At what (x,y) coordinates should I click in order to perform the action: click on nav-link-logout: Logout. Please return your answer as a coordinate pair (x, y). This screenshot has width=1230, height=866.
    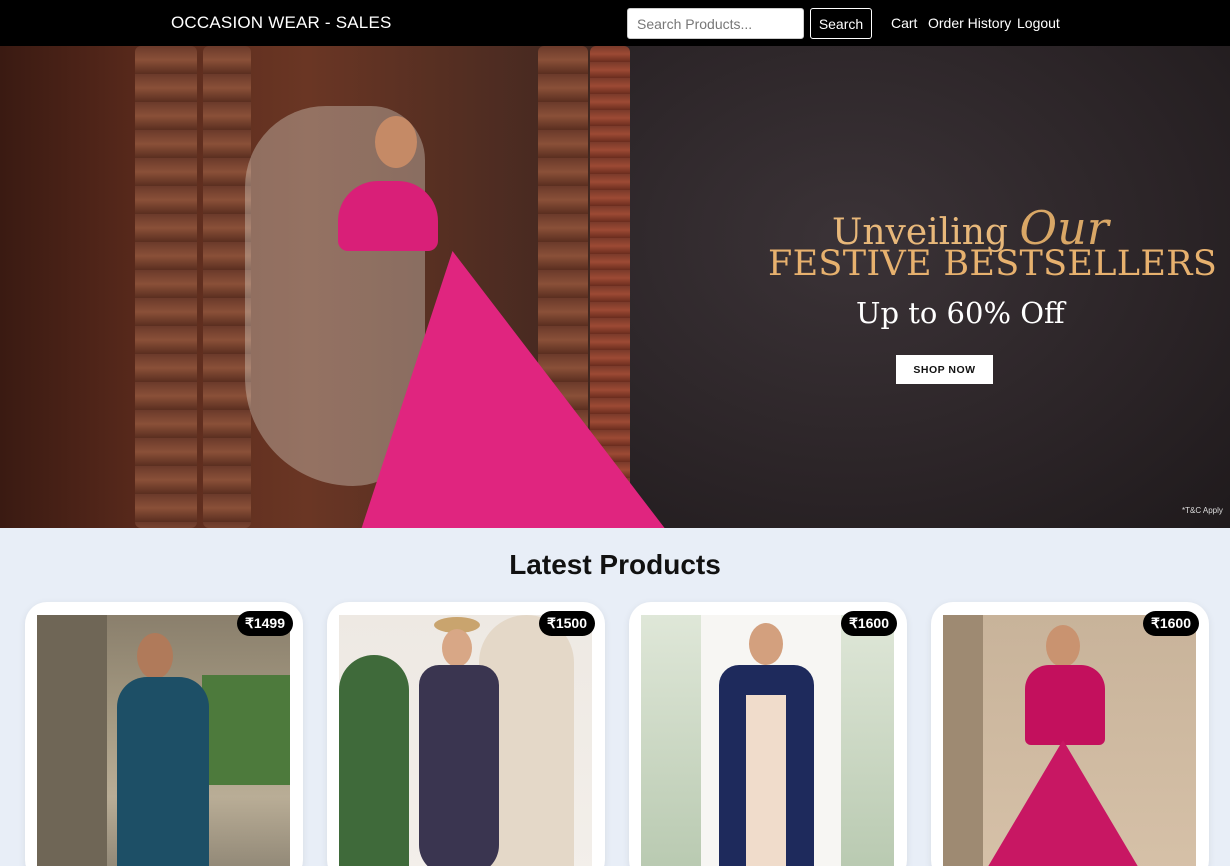
    Looking at the image, I should click on (1038, 23).